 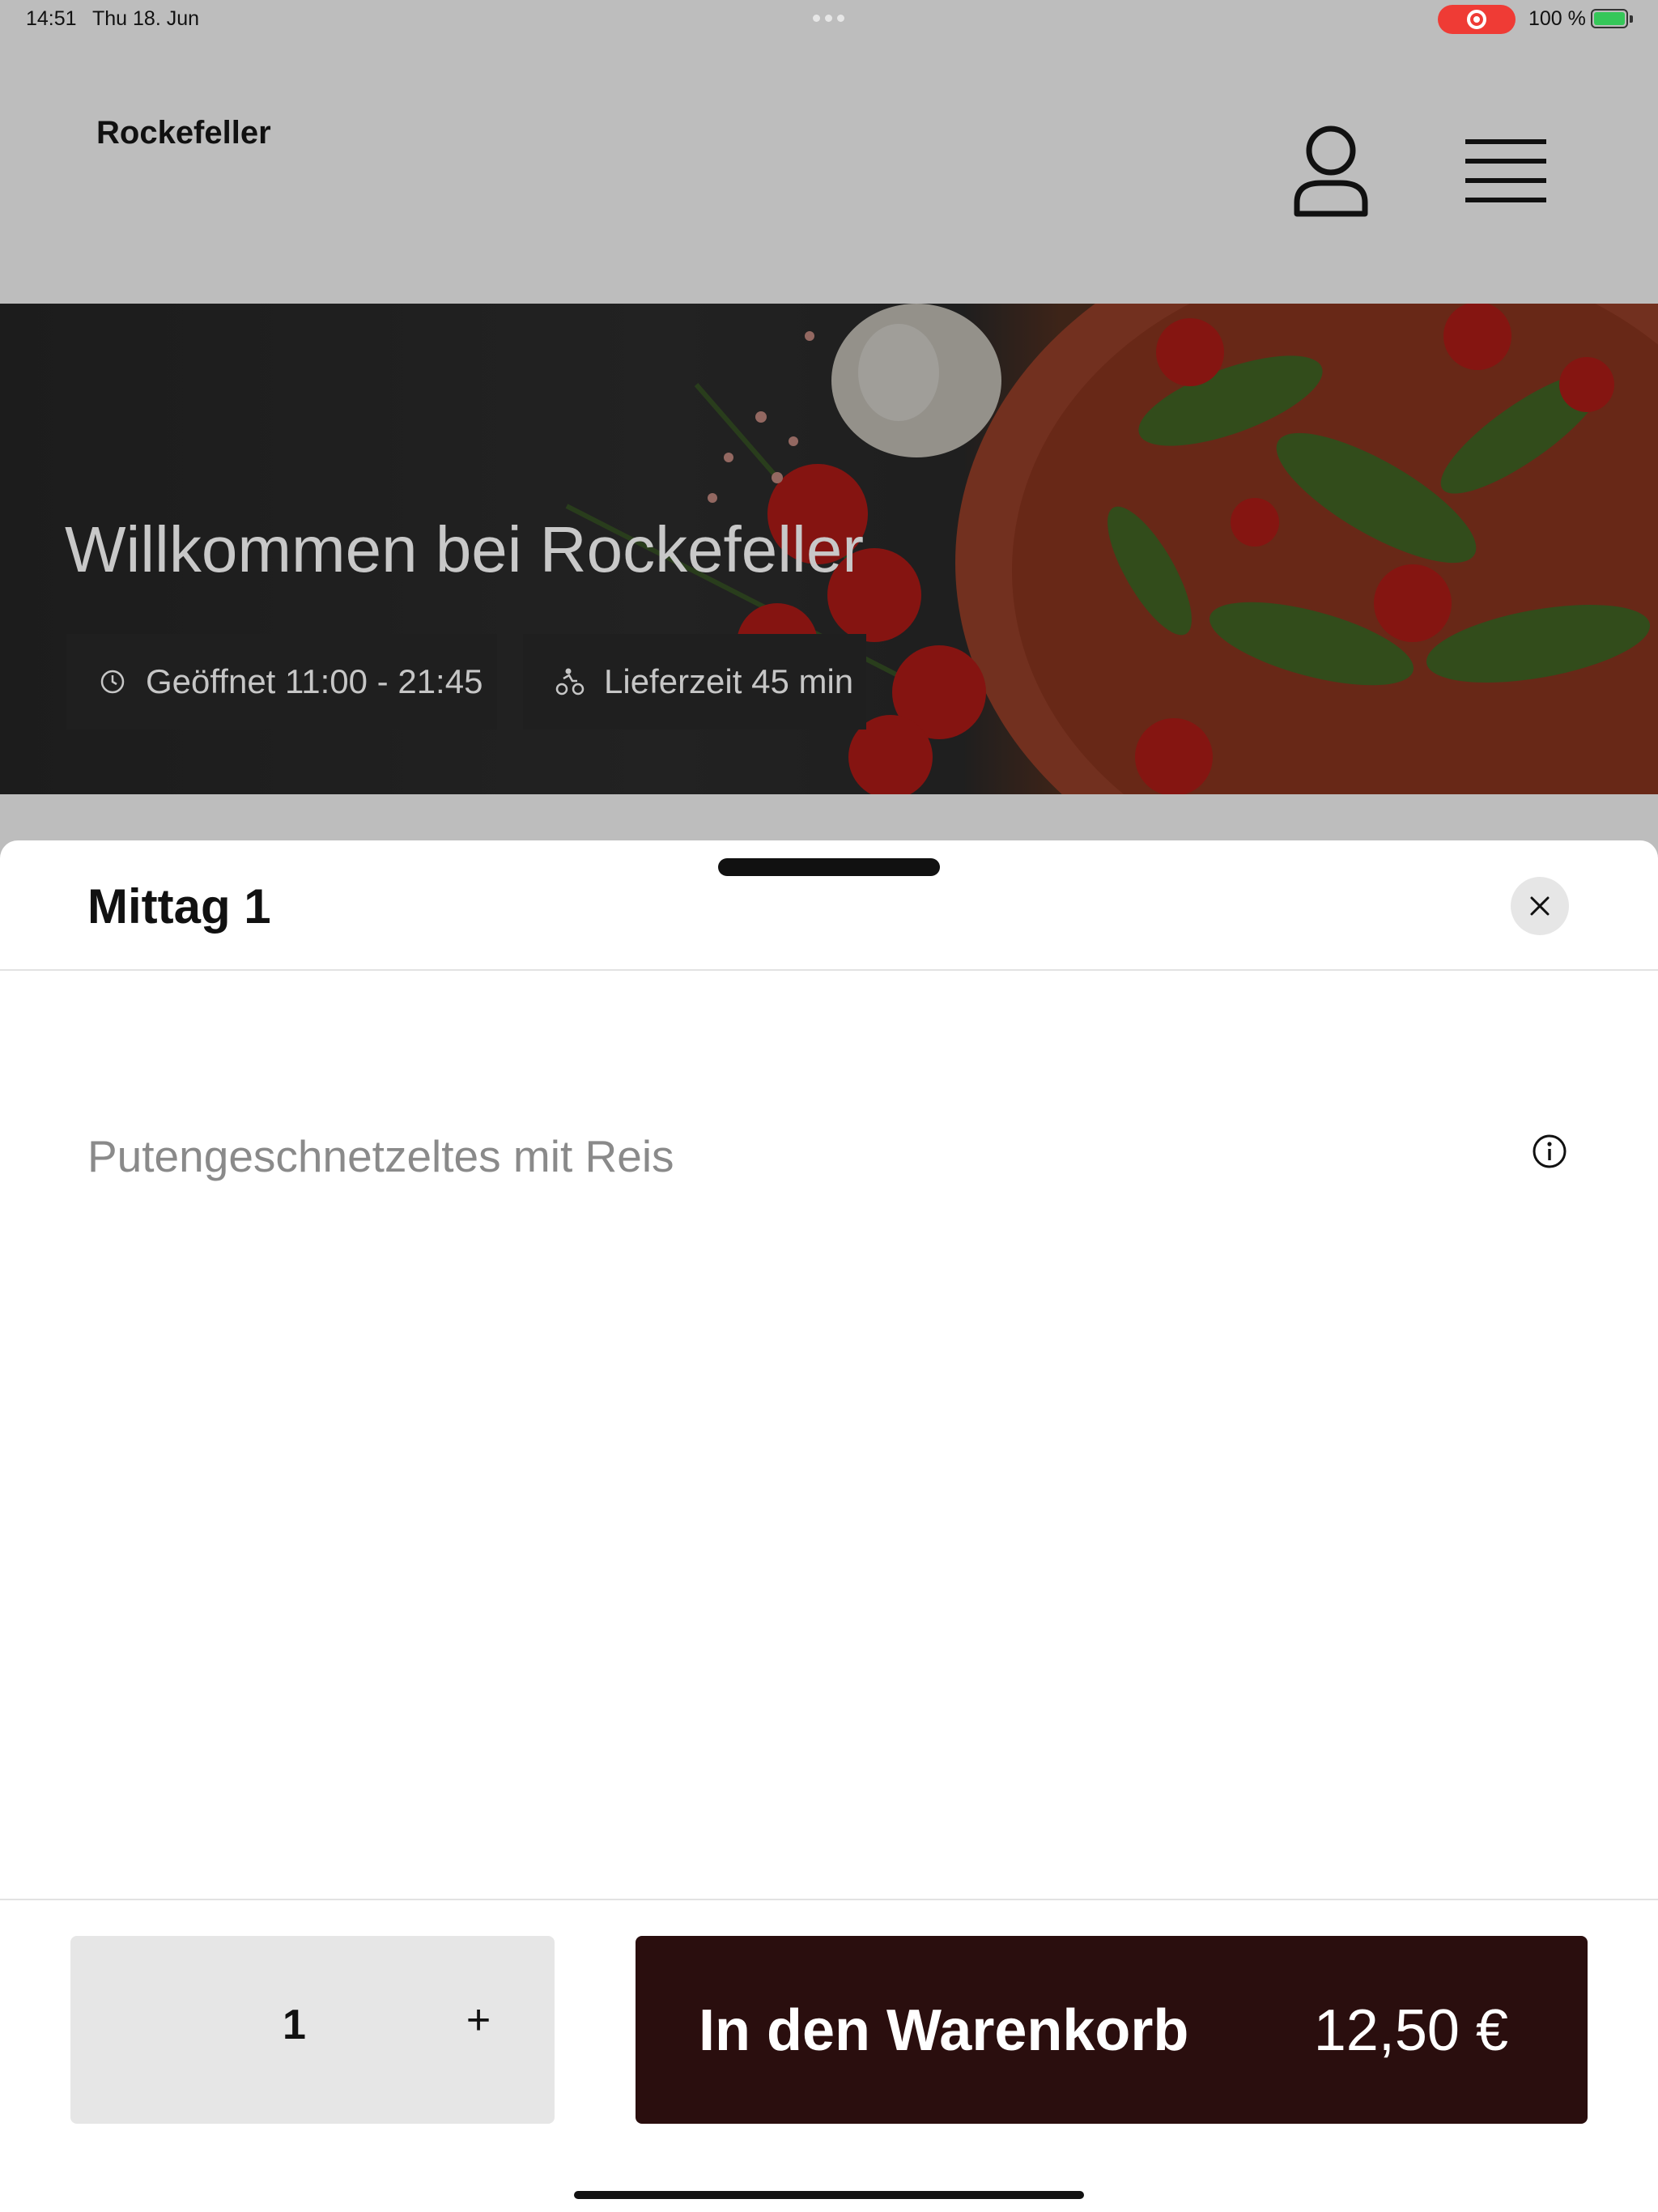 What do you see at coordinates (829, 1899) in the screenshot?
I see `footer-divider` at bounding box center [829, 1899].